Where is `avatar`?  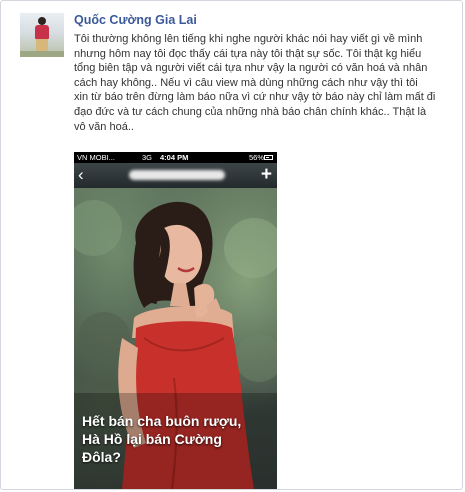
avatar is located at coordinates (42, 35).